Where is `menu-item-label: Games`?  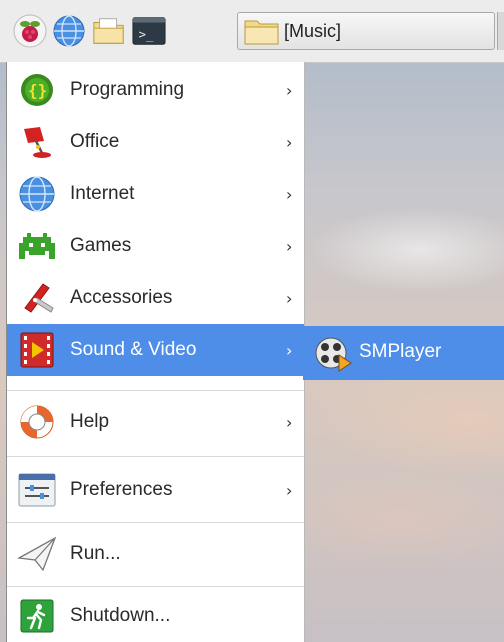 menu-item-label: Games is located at coordinates (101, 245).